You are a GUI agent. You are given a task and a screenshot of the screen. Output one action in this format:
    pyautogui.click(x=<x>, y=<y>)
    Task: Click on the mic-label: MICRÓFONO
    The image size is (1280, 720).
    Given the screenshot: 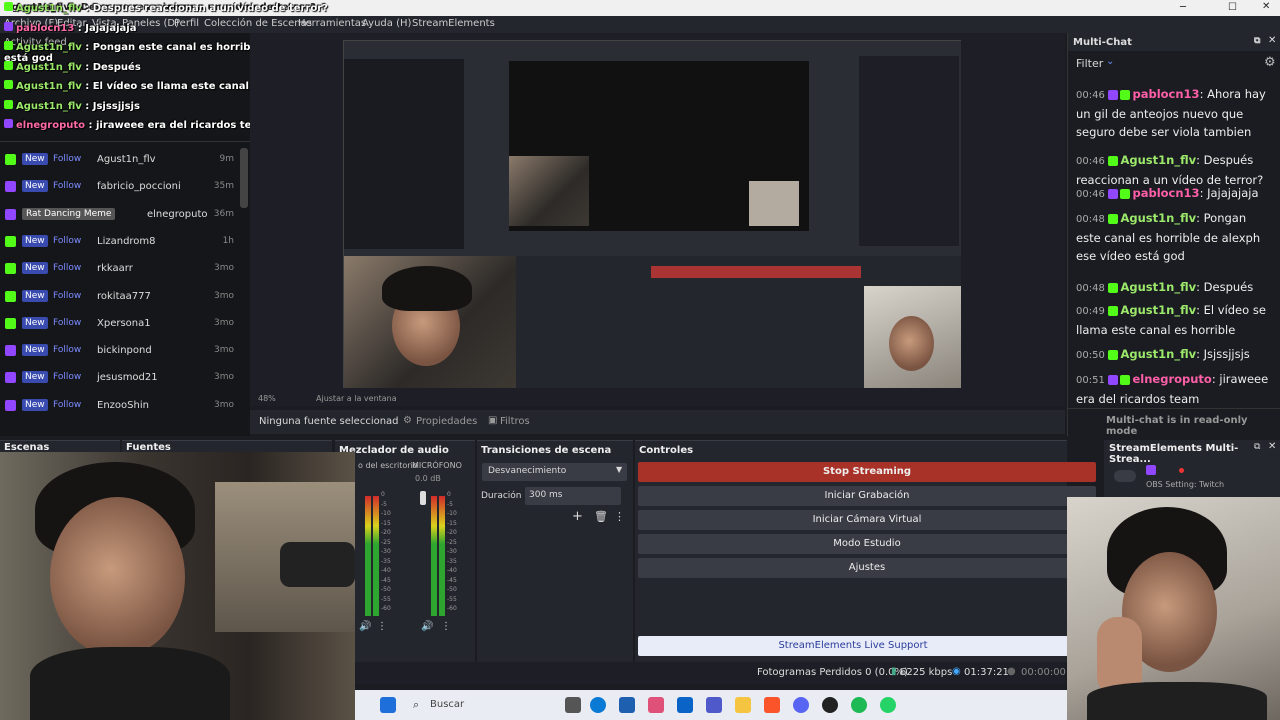 What is the action you would take?
    pyautogui.click(x=437, y=465)
    